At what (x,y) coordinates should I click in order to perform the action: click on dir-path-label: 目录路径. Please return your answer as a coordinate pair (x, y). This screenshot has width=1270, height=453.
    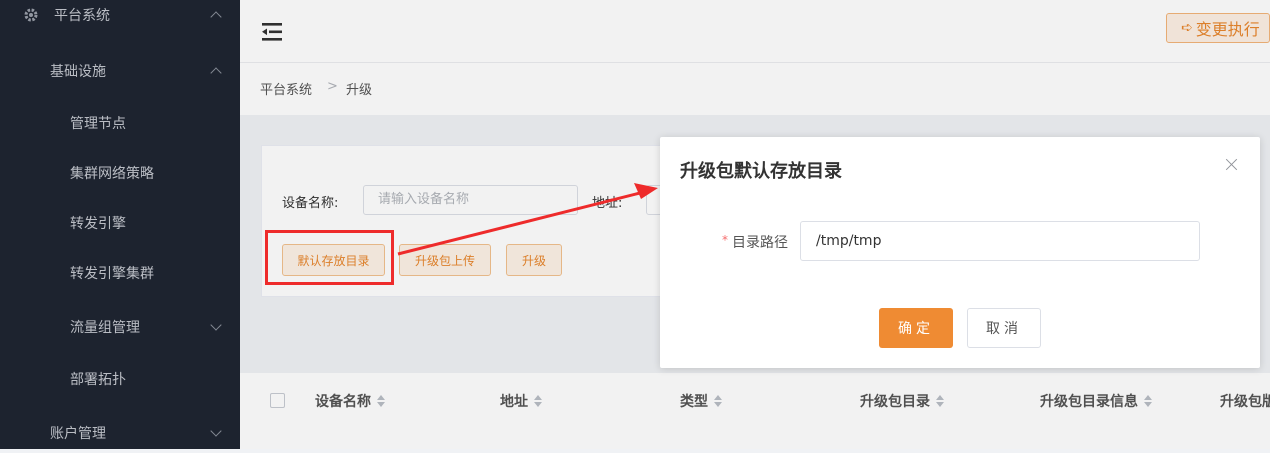
    Looking at the image, I should click on (760, 243).